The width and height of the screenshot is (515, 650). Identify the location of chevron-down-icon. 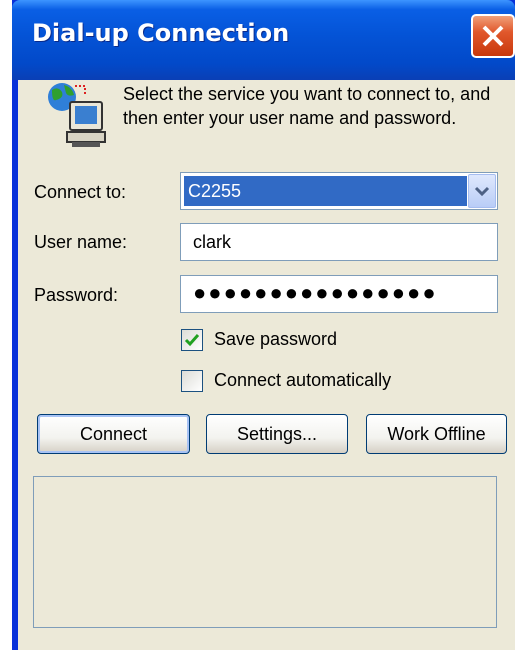
(482, 191).